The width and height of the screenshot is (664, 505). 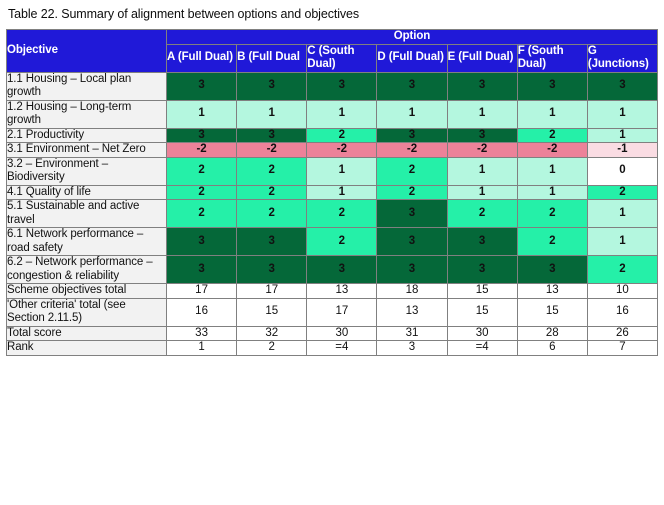 What do you see at coordinates (86, 135) in the screenshot?
I see `objective-label: 2.1 Productivity` at bounding box center [86, 135].